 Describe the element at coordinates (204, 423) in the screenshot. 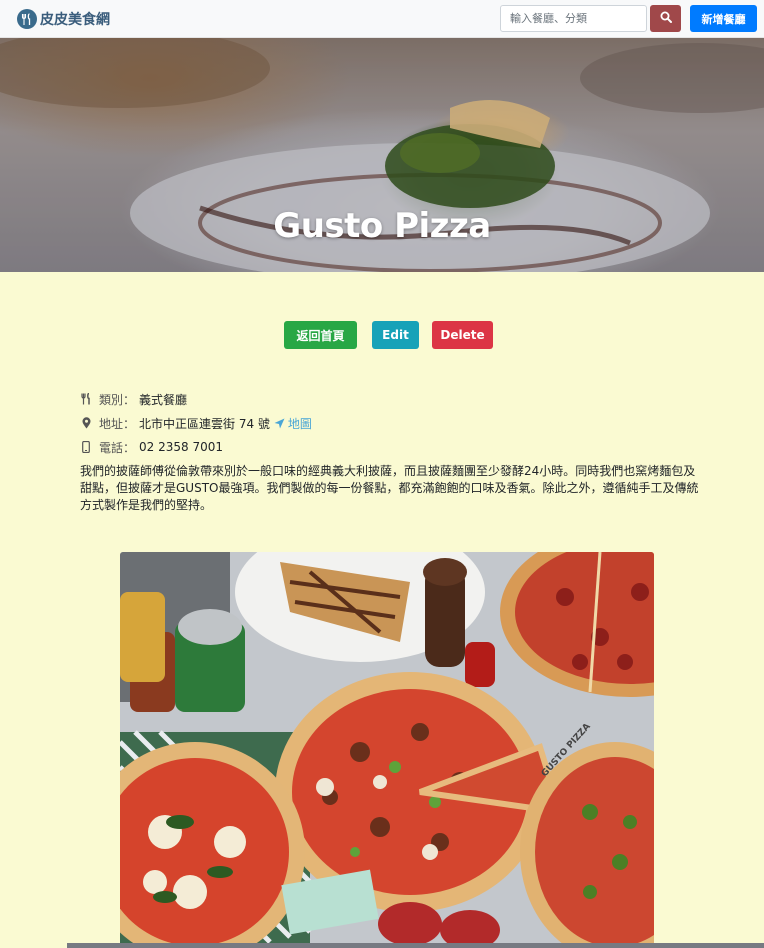

I see `address-value: 北市中正區連雲街 74 號` at that location.